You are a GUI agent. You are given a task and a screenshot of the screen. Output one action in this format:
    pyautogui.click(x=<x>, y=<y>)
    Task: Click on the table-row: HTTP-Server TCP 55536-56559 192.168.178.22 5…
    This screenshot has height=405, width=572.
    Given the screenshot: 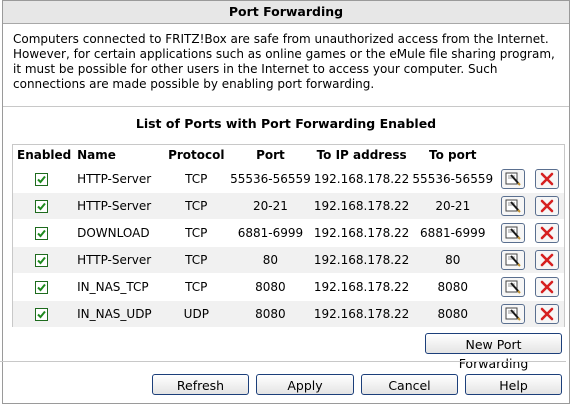 What is the action you would take?
    pyautogui.click(x=288, y=179)
    